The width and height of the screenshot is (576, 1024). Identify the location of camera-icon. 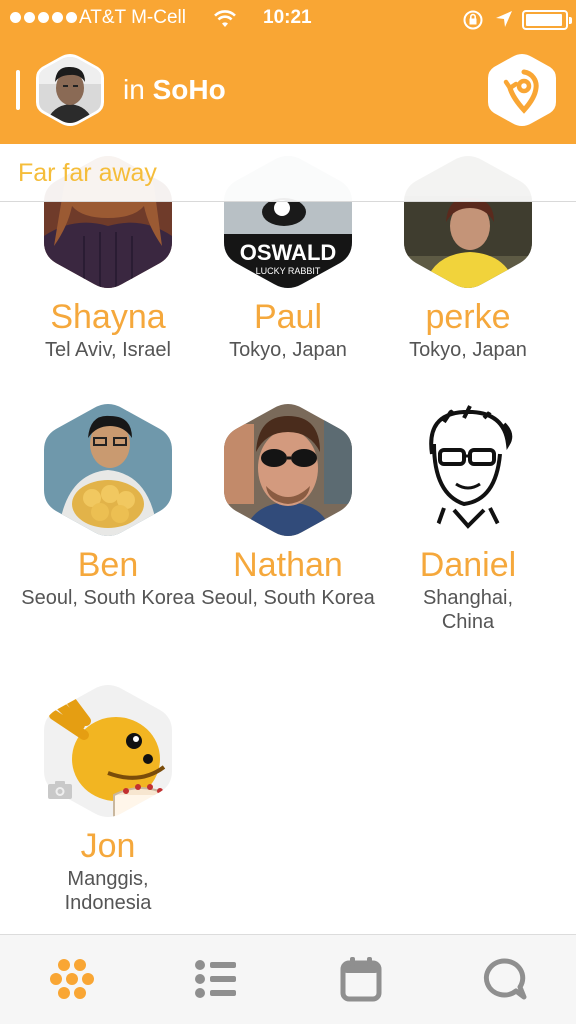
(60, 790).